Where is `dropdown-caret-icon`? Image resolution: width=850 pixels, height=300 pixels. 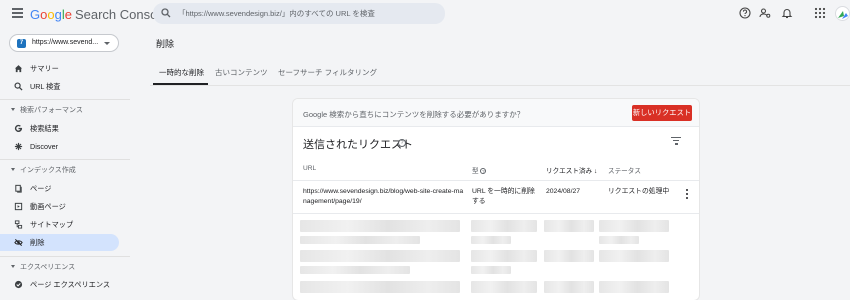
dropdown-caret-icon is located at coordinates (107, 43).